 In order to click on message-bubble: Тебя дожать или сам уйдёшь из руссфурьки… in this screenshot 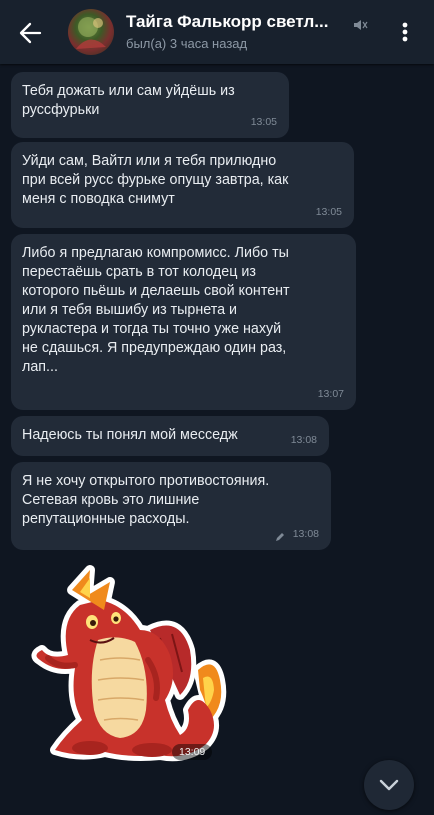, I will do `click(150, 105)`.